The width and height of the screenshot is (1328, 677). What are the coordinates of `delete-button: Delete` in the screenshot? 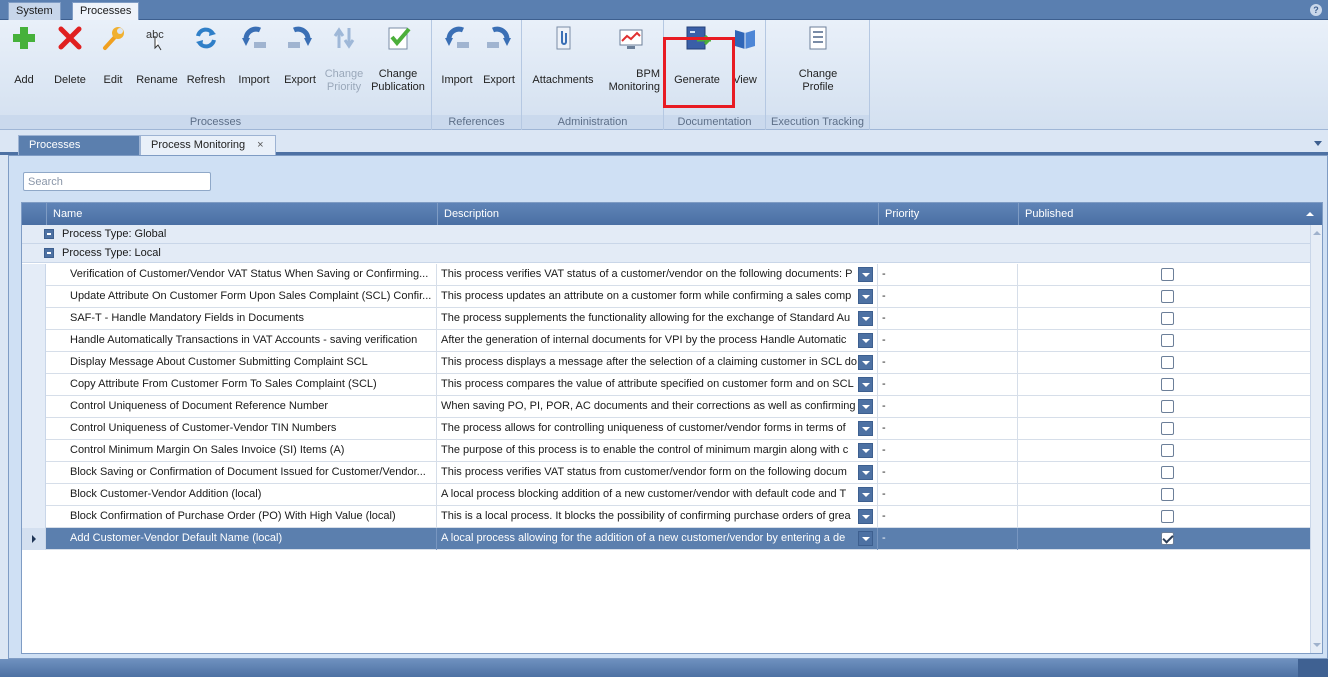 It's located at (70, 55).